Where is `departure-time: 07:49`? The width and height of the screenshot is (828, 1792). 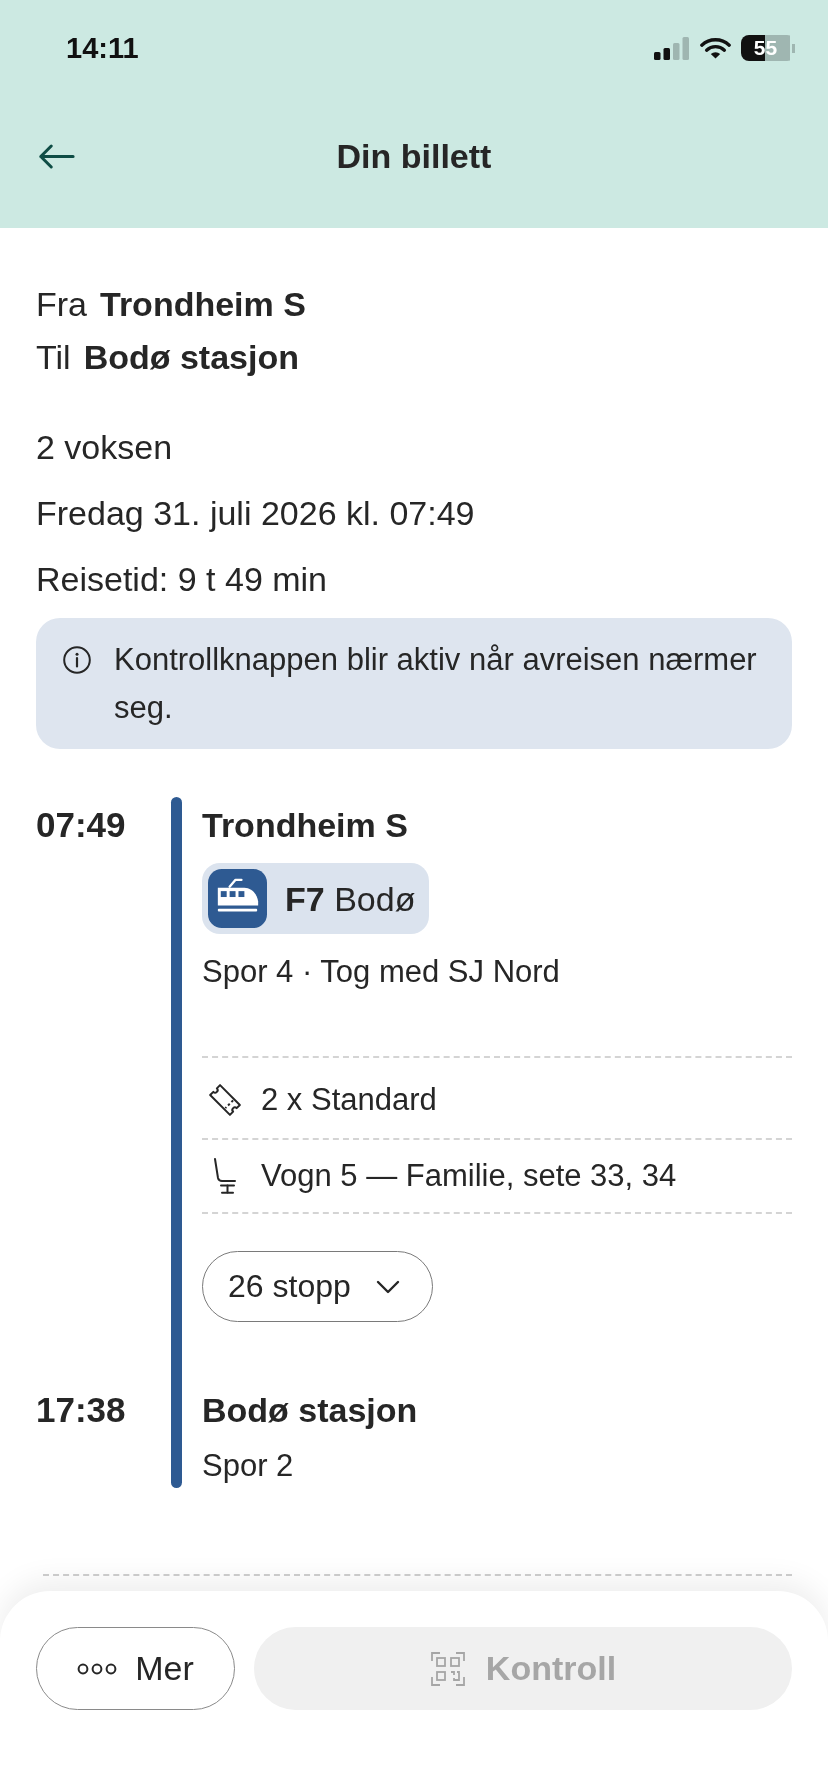 departure-time: 07:49 is located at coordinates (81, 825).